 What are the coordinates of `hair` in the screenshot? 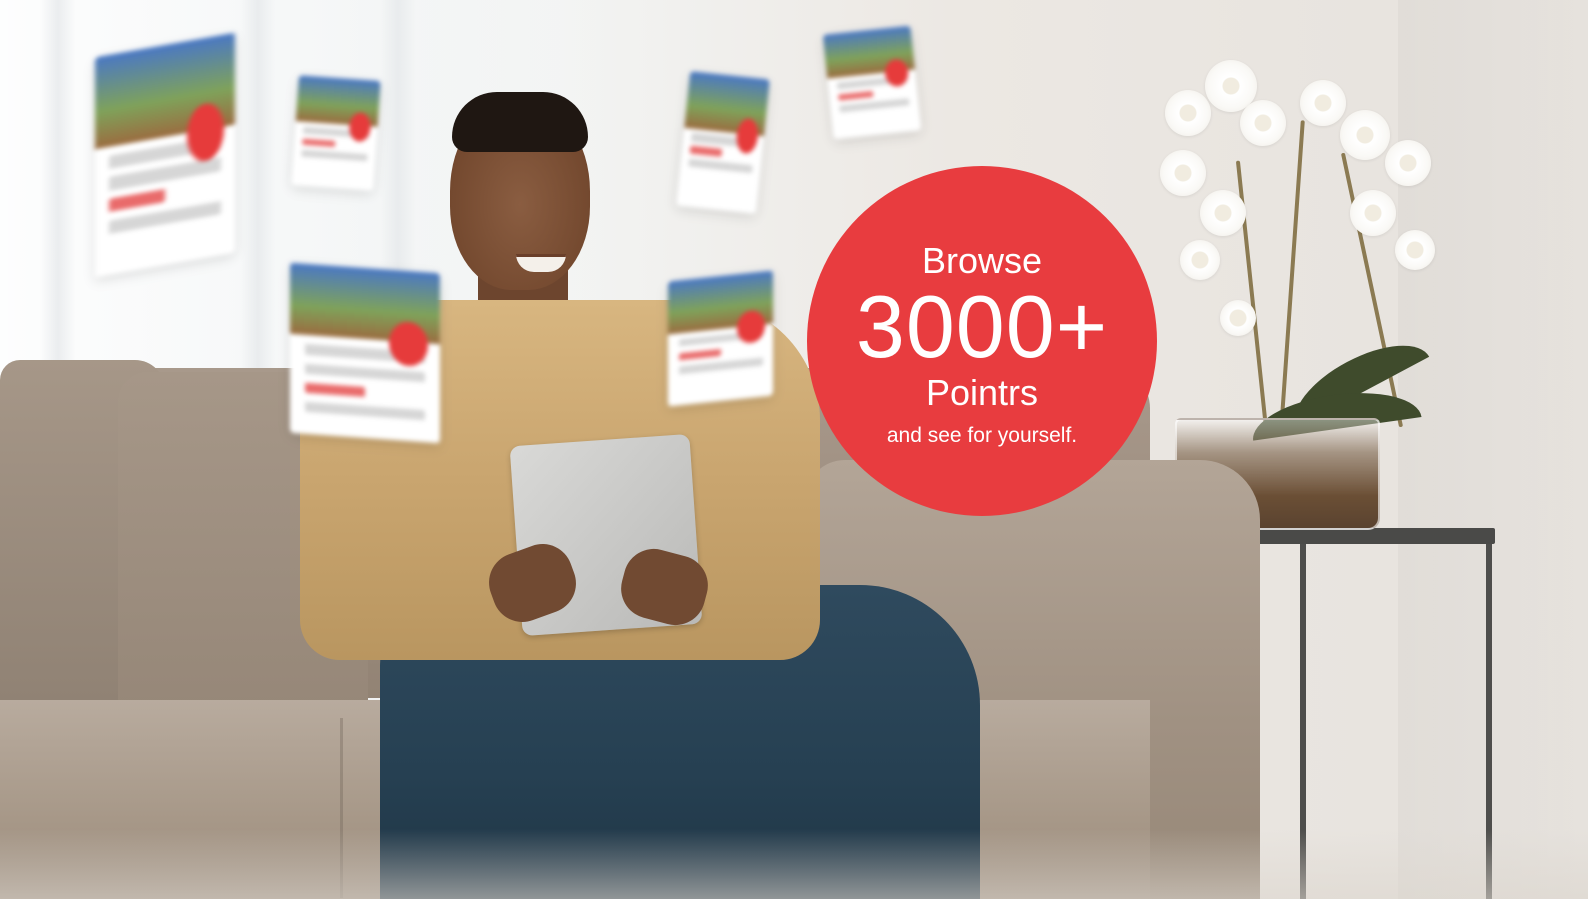 It's located at (520, 122).